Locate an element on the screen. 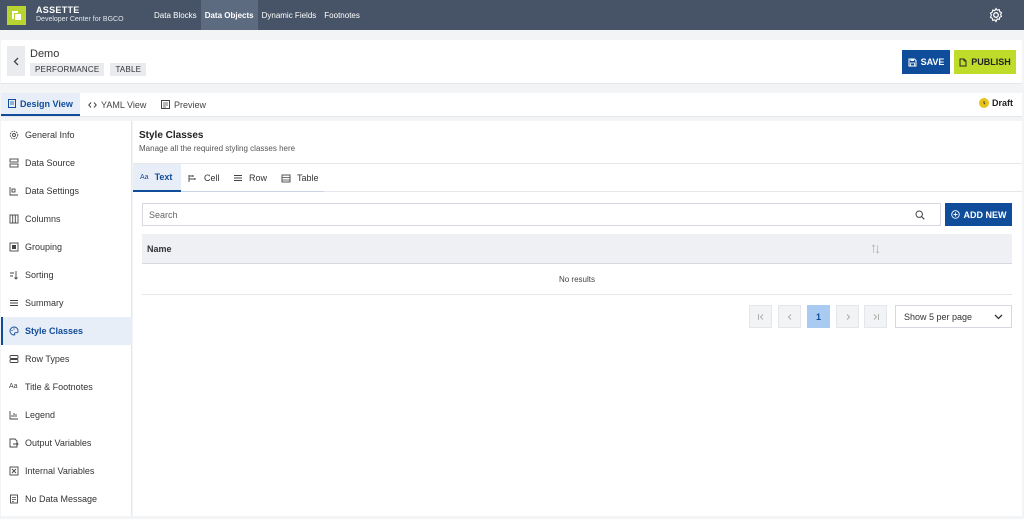 This screenshot has width=1024, height=519. search-input is located at coordinates (523, 214).